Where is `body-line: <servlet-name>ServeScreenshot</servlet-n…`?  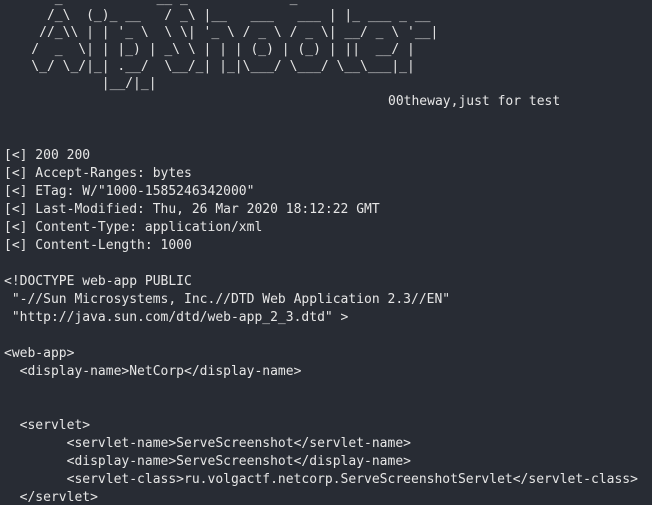 body-line: <servlet-name>ServeScreenshot</servlet-n… is located at coordinates (207, 443).